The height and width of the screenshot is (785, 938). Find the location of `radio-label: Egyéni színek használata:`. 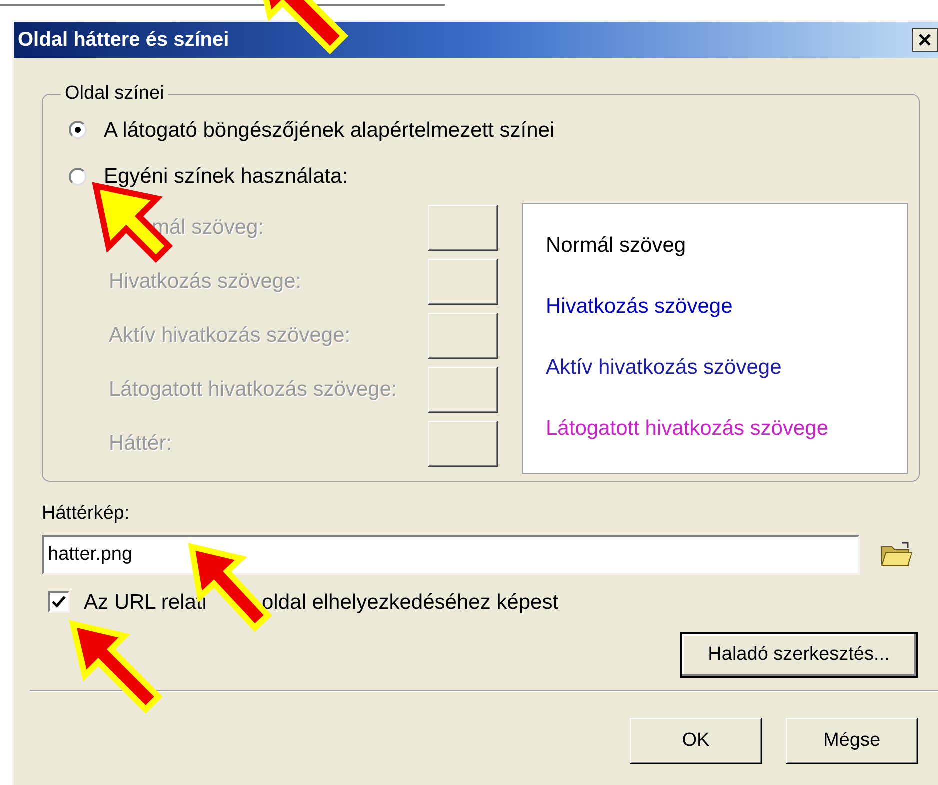

radio-label: Egyéni színek használata: is located at coordinates (226, 177).